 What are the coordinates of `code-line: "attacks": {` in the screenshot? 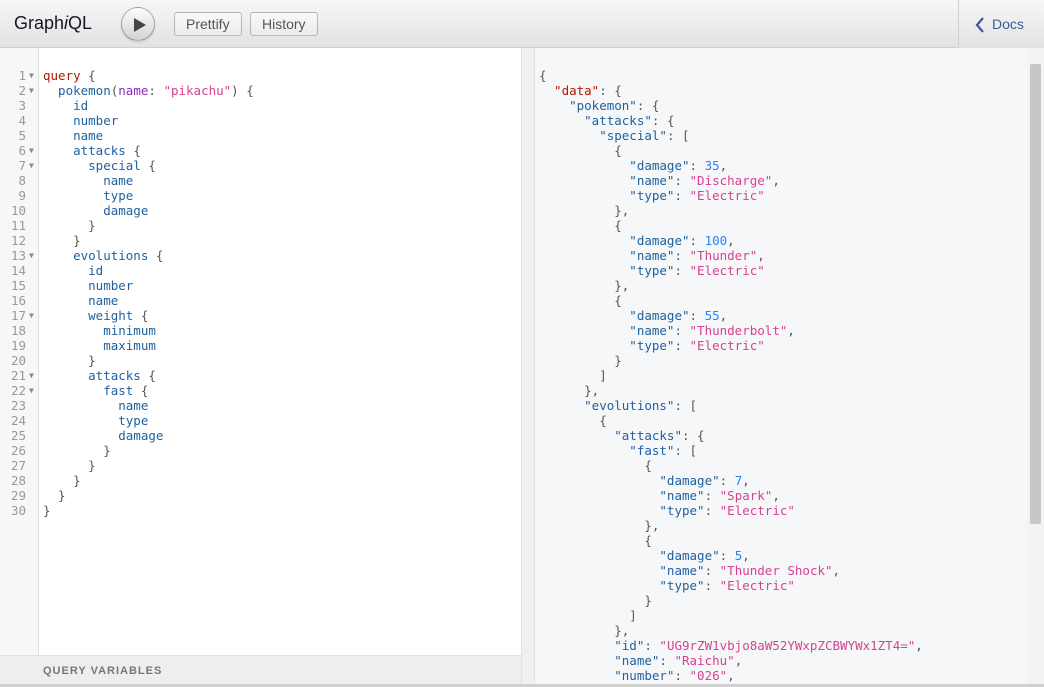 It's located at (621, 435).